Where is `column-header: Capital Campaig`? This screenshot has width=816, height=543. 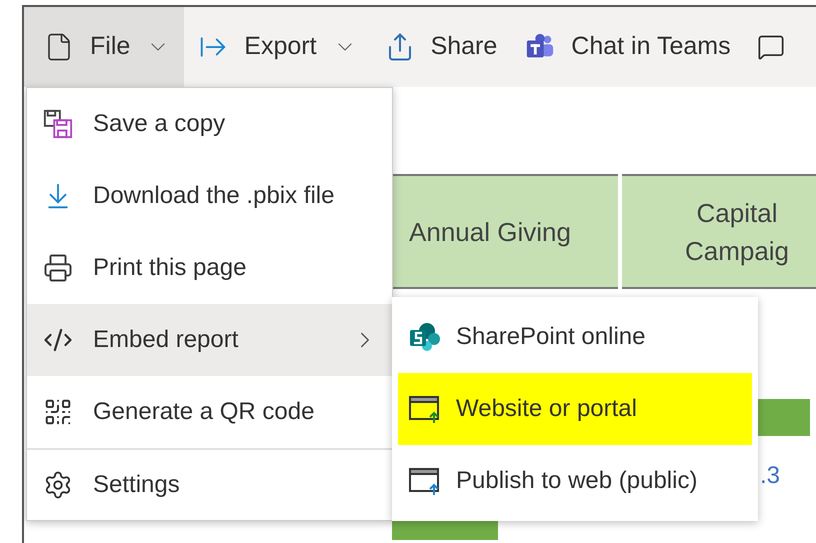
column-header: Capital Campaig is located at coordinates (719, 231).